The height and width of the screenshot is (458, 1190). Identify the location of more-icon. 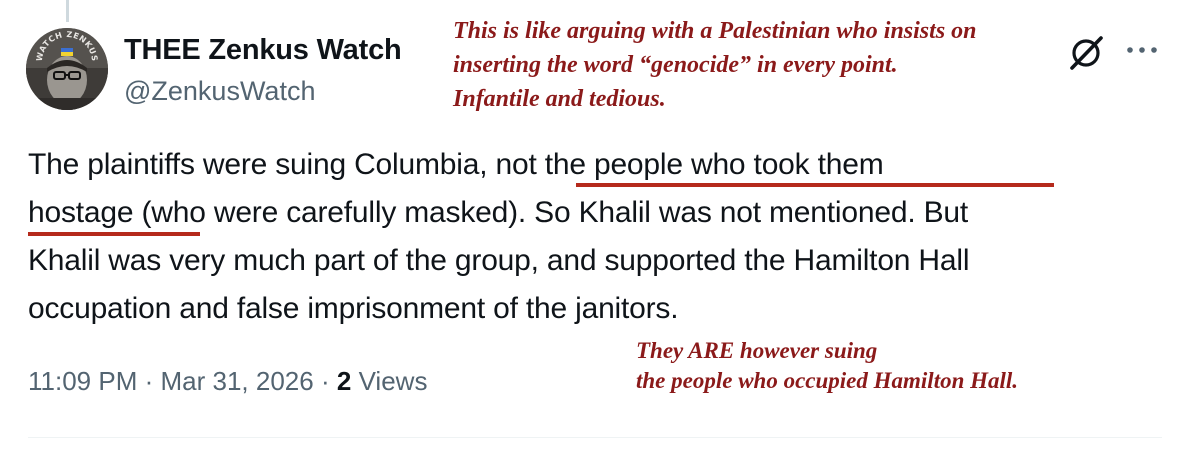
(1142, 50).